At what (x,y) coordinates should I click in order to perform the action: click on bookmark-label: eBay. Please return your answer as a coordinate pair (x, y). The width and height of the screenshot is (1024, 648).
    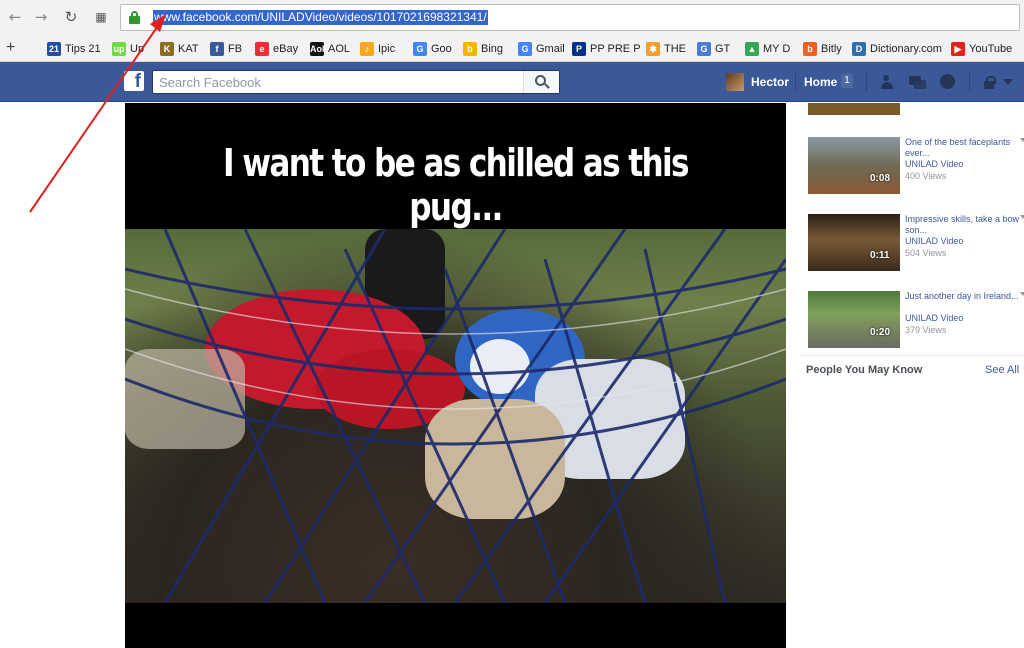
    Looking at the image, I should click on (286, 49).